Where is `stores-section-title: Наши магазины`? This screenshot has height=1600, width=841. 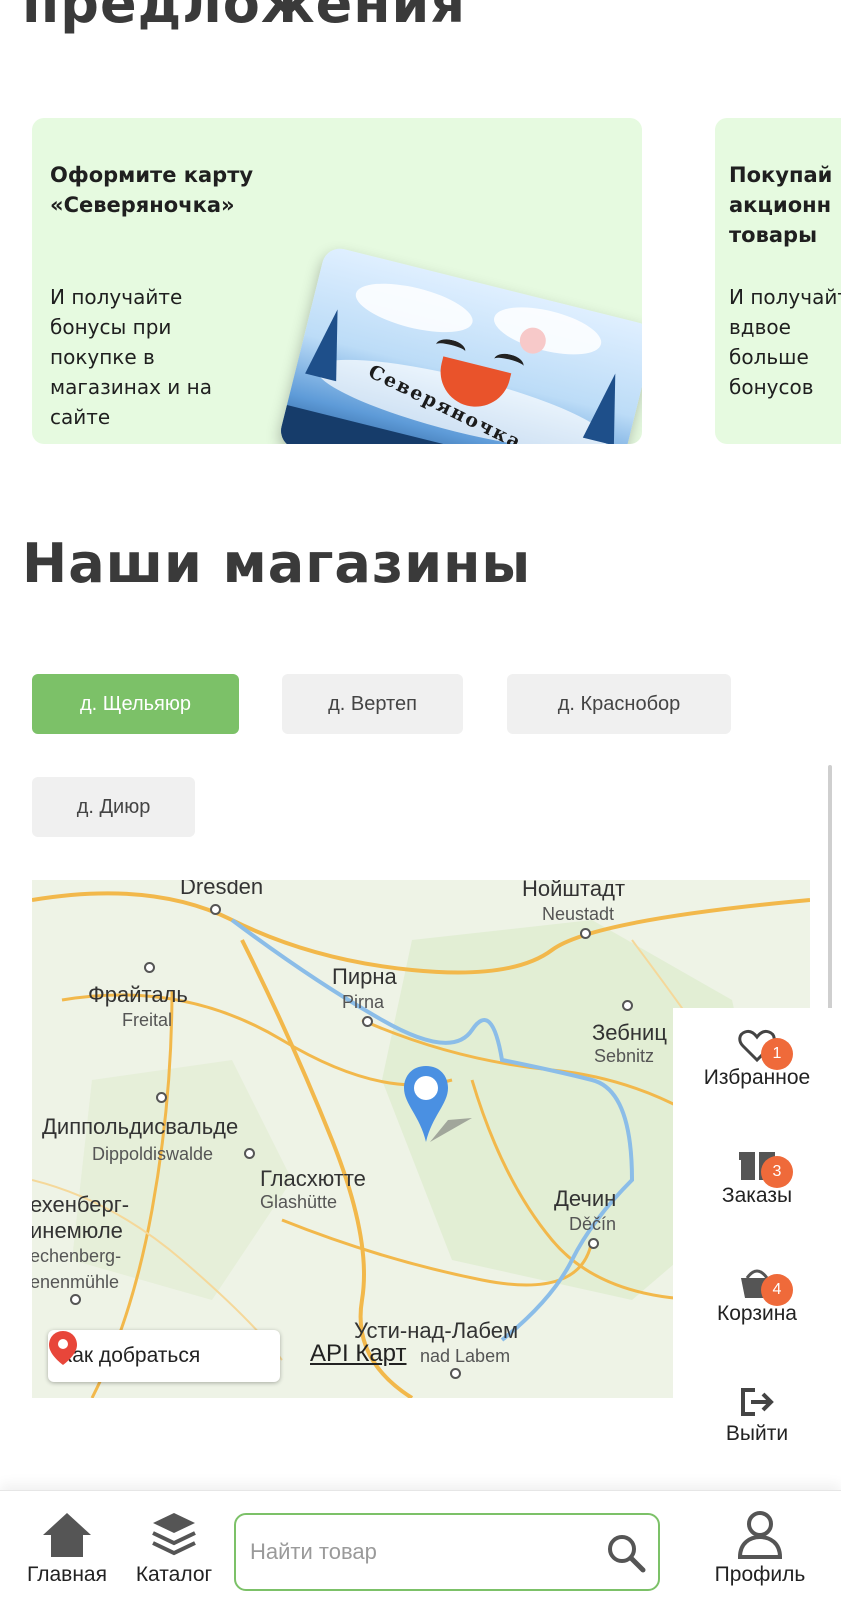 stores-section-title: Наши магазины is located at coordinates (277, 563).